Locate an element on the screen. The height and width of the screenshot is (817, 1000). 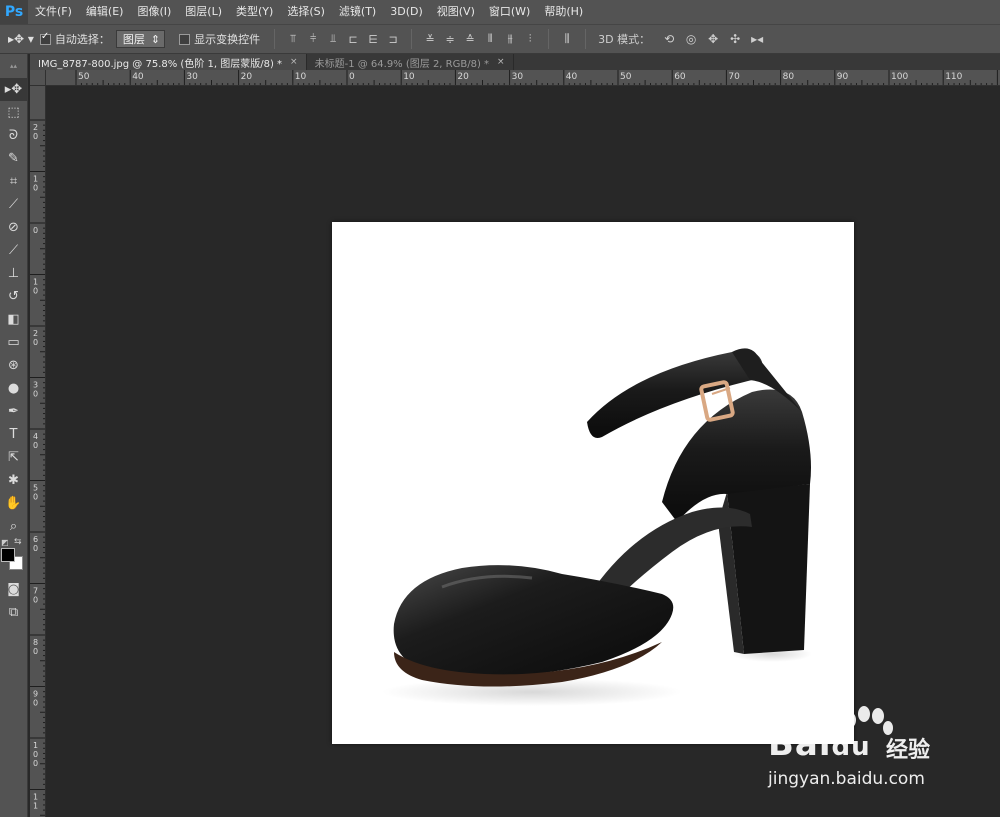
panel-grip-icon: ▴▴ is located at coordinates (13, 66).